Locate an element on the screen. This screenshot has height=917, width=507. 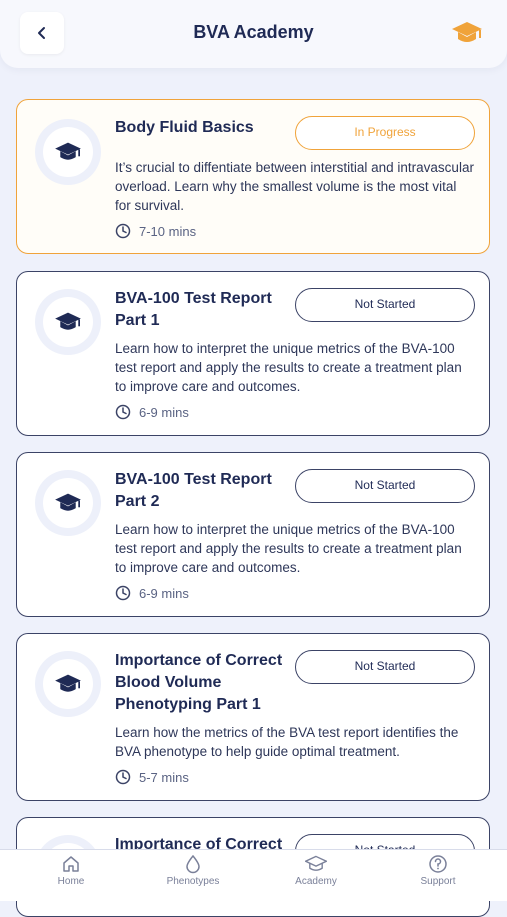
course-duration: 7-10 mins is located at coordinates (155, 231).